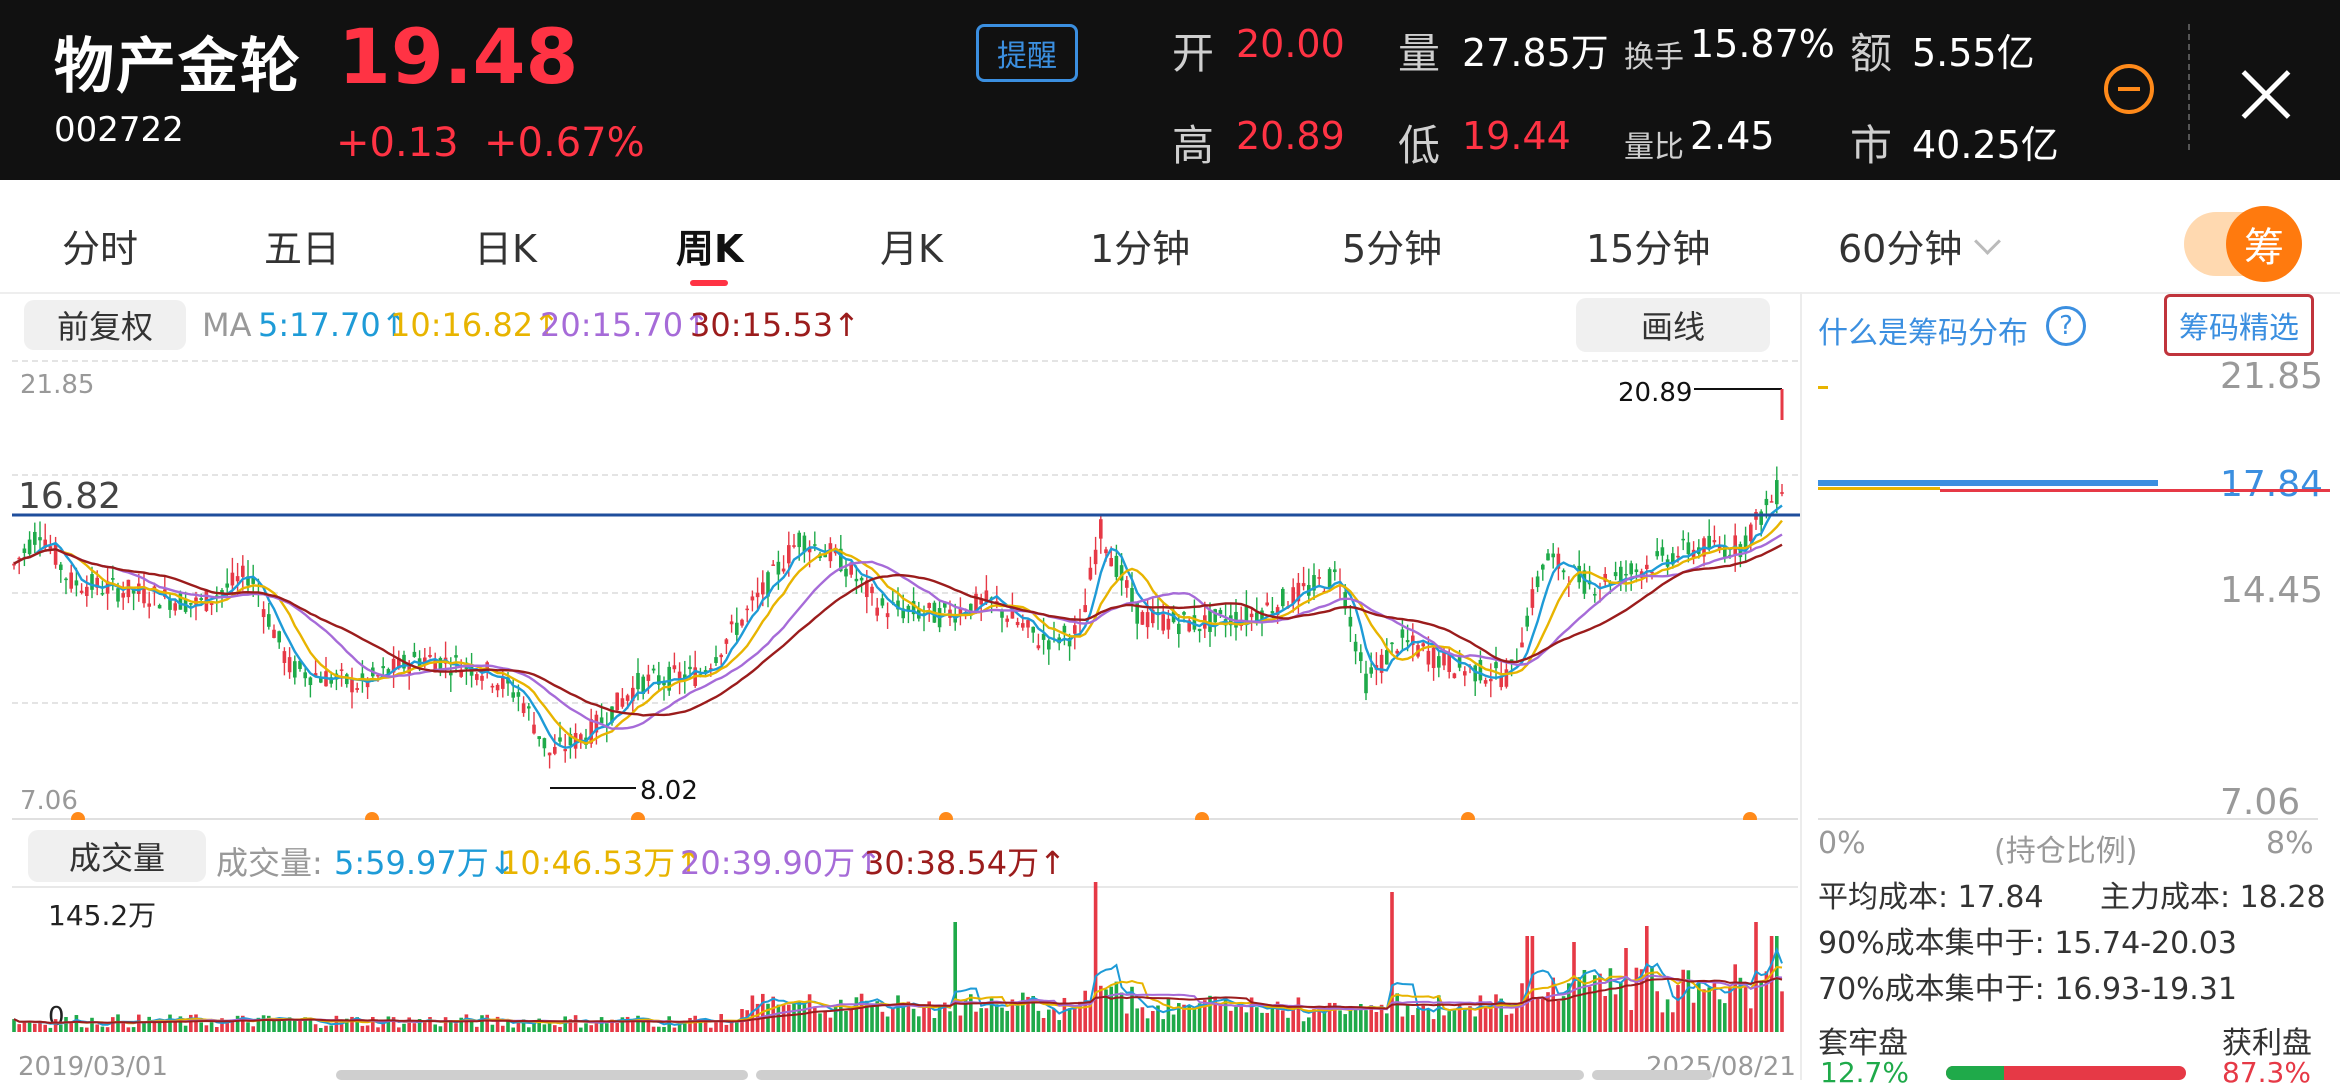  Describe the element at coordinates (2239, 325) in the screenshot. I see `chip-select-button: 筹码精选` at that location.